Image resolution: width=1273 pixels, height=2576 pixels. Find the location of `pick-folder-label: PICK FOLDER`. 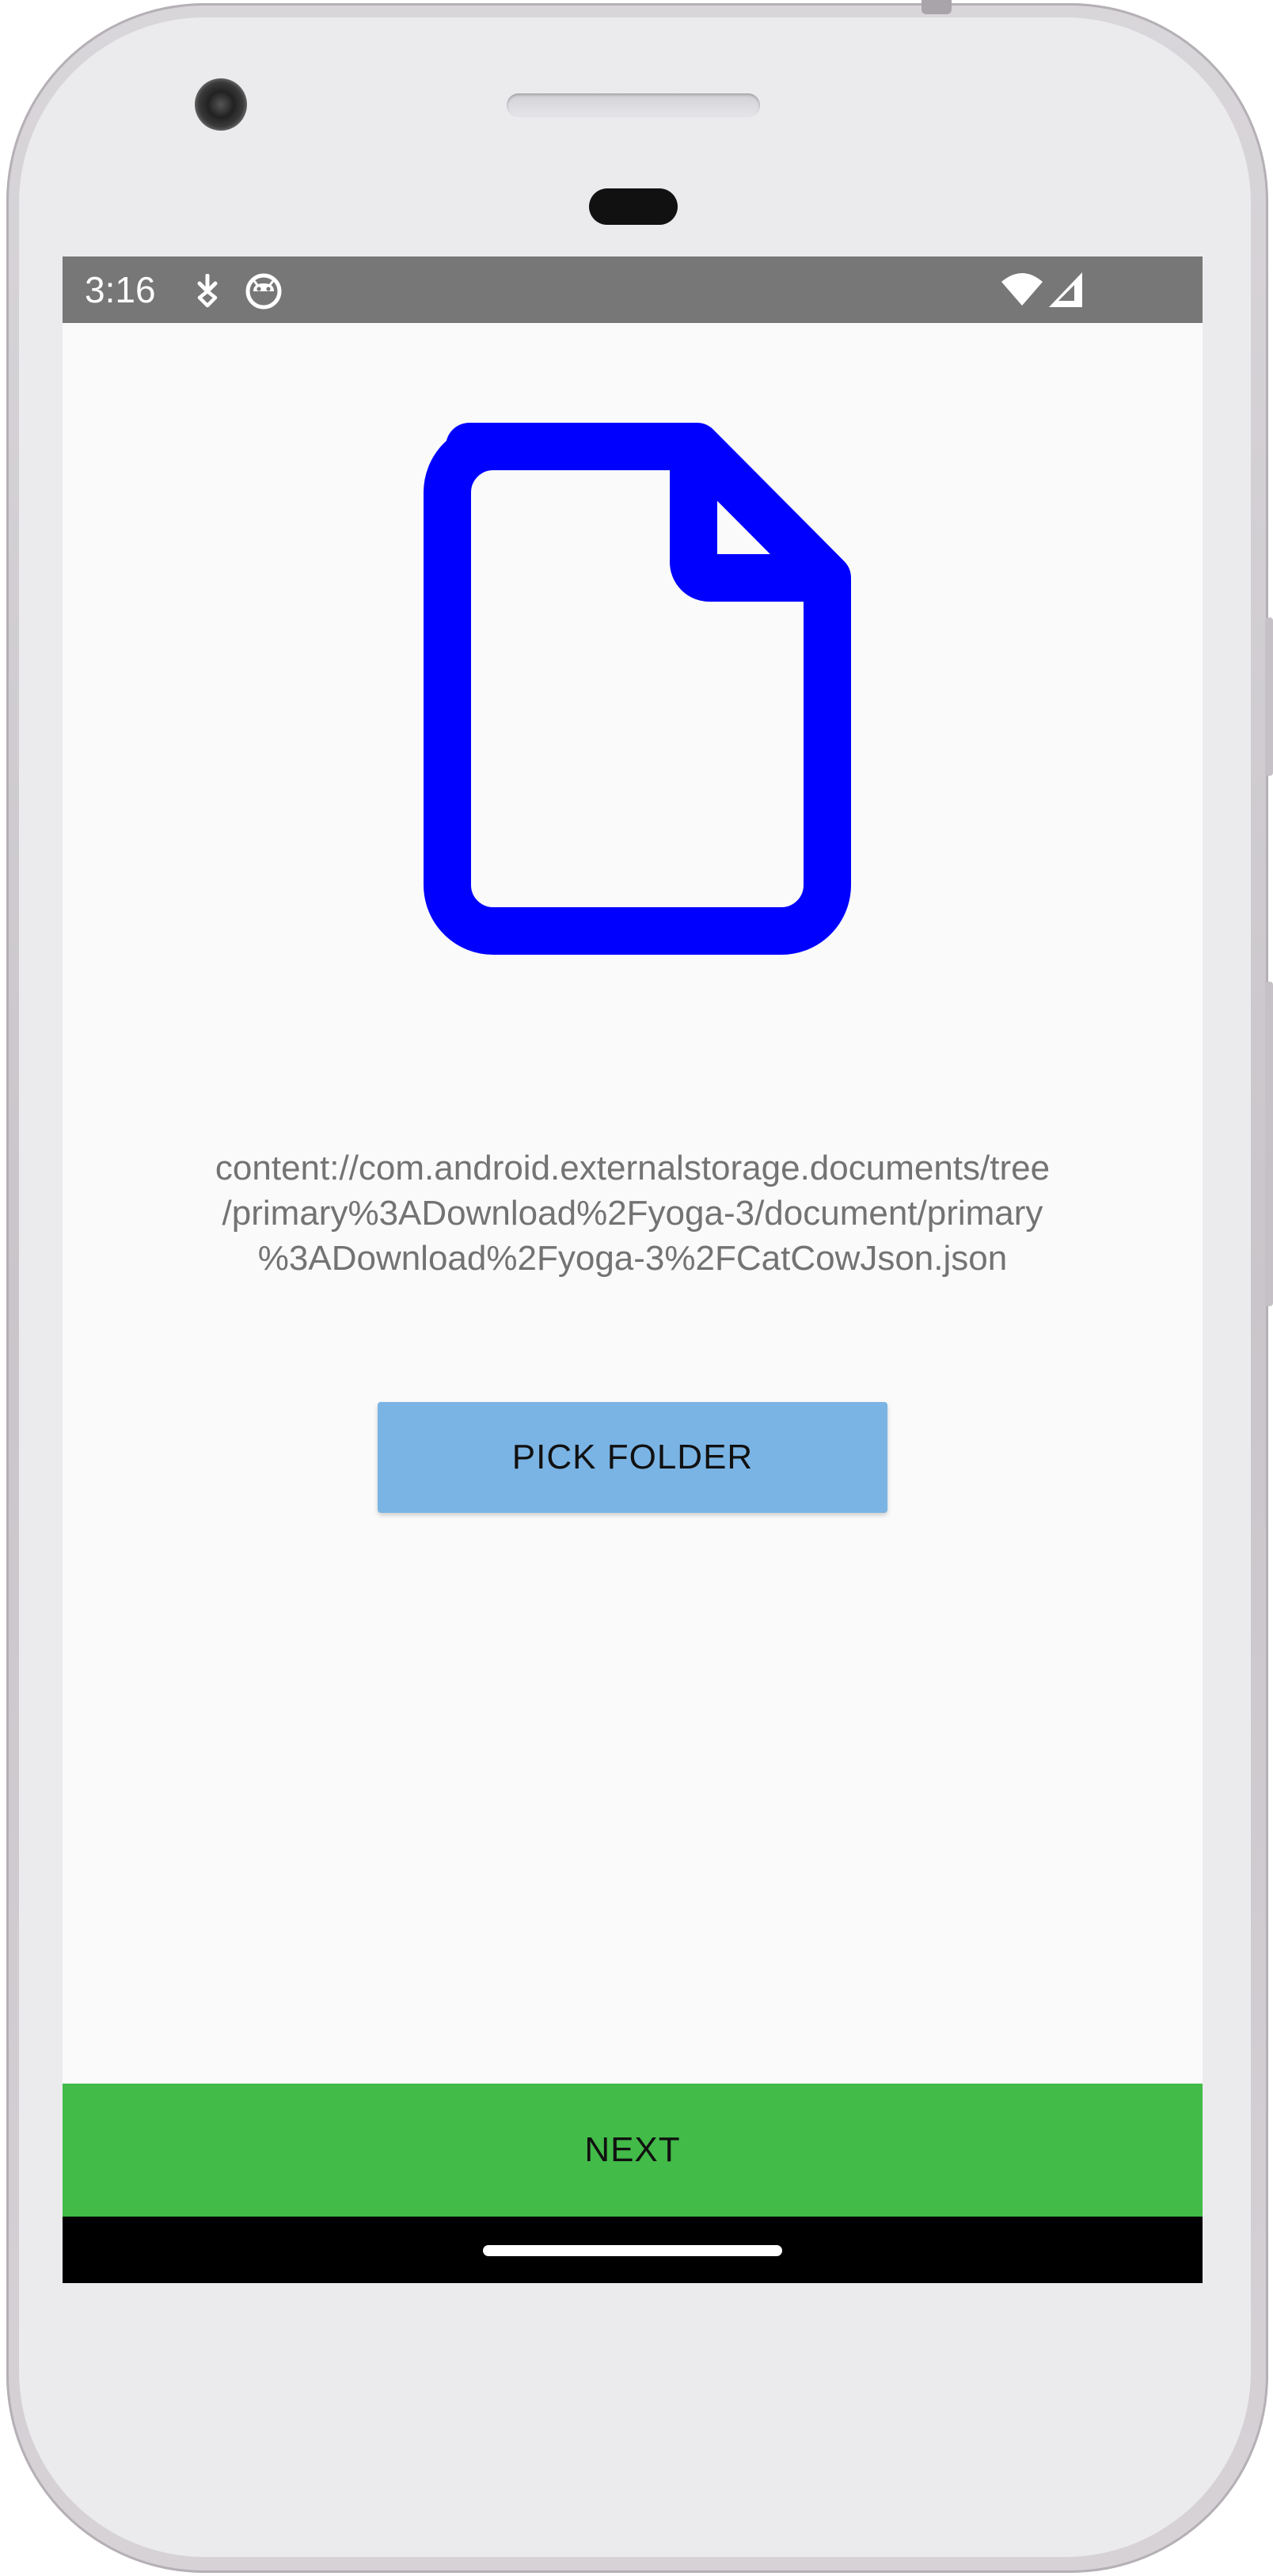

pick-folder-label: PICK FOLDER is located at coordinates (632, 1457).